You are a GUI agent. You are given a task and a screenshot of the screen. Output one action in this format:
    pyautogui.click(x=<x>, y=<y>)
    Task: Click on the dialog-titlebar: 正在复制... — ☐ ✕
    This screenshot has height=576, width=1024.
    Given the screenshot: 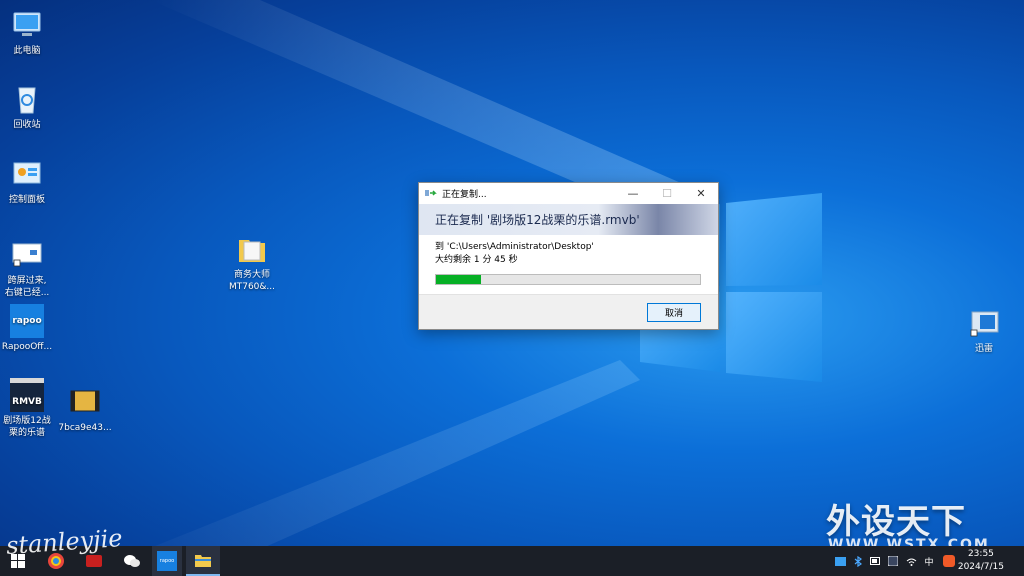 What is the action you would take?
    pyautogui.click(x=568, y=193)
    